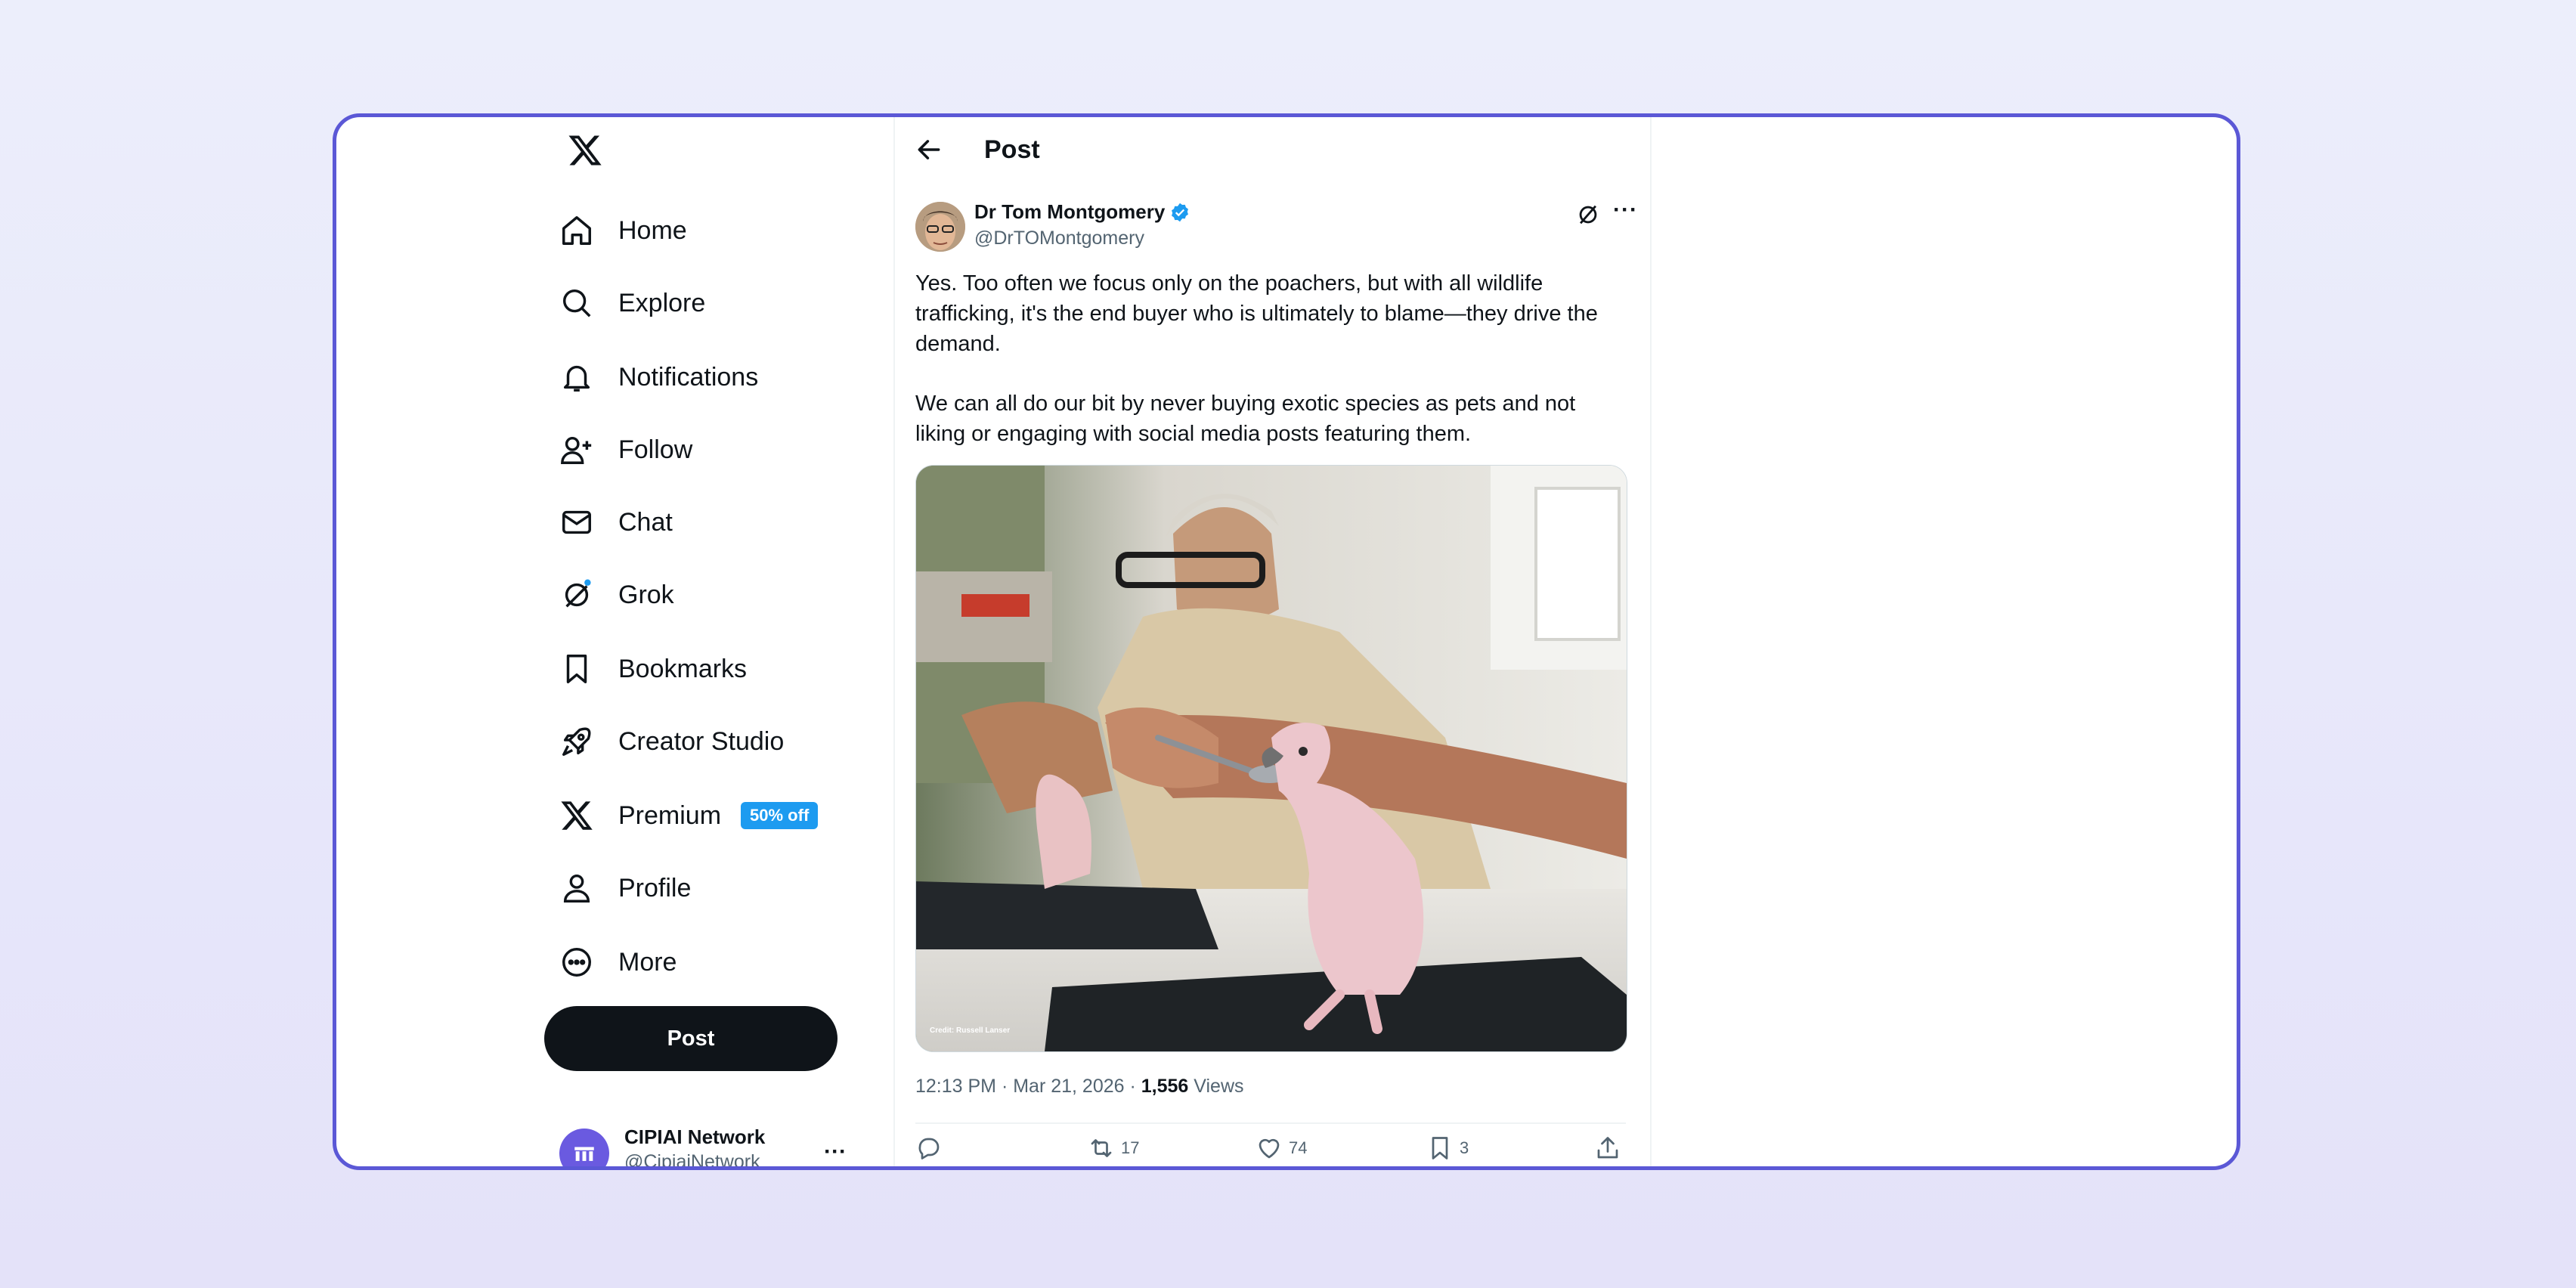  Describe the element at coordinates (616, 595) in the screenshot. I see `sidebar-item-grok: Grok` at that location.